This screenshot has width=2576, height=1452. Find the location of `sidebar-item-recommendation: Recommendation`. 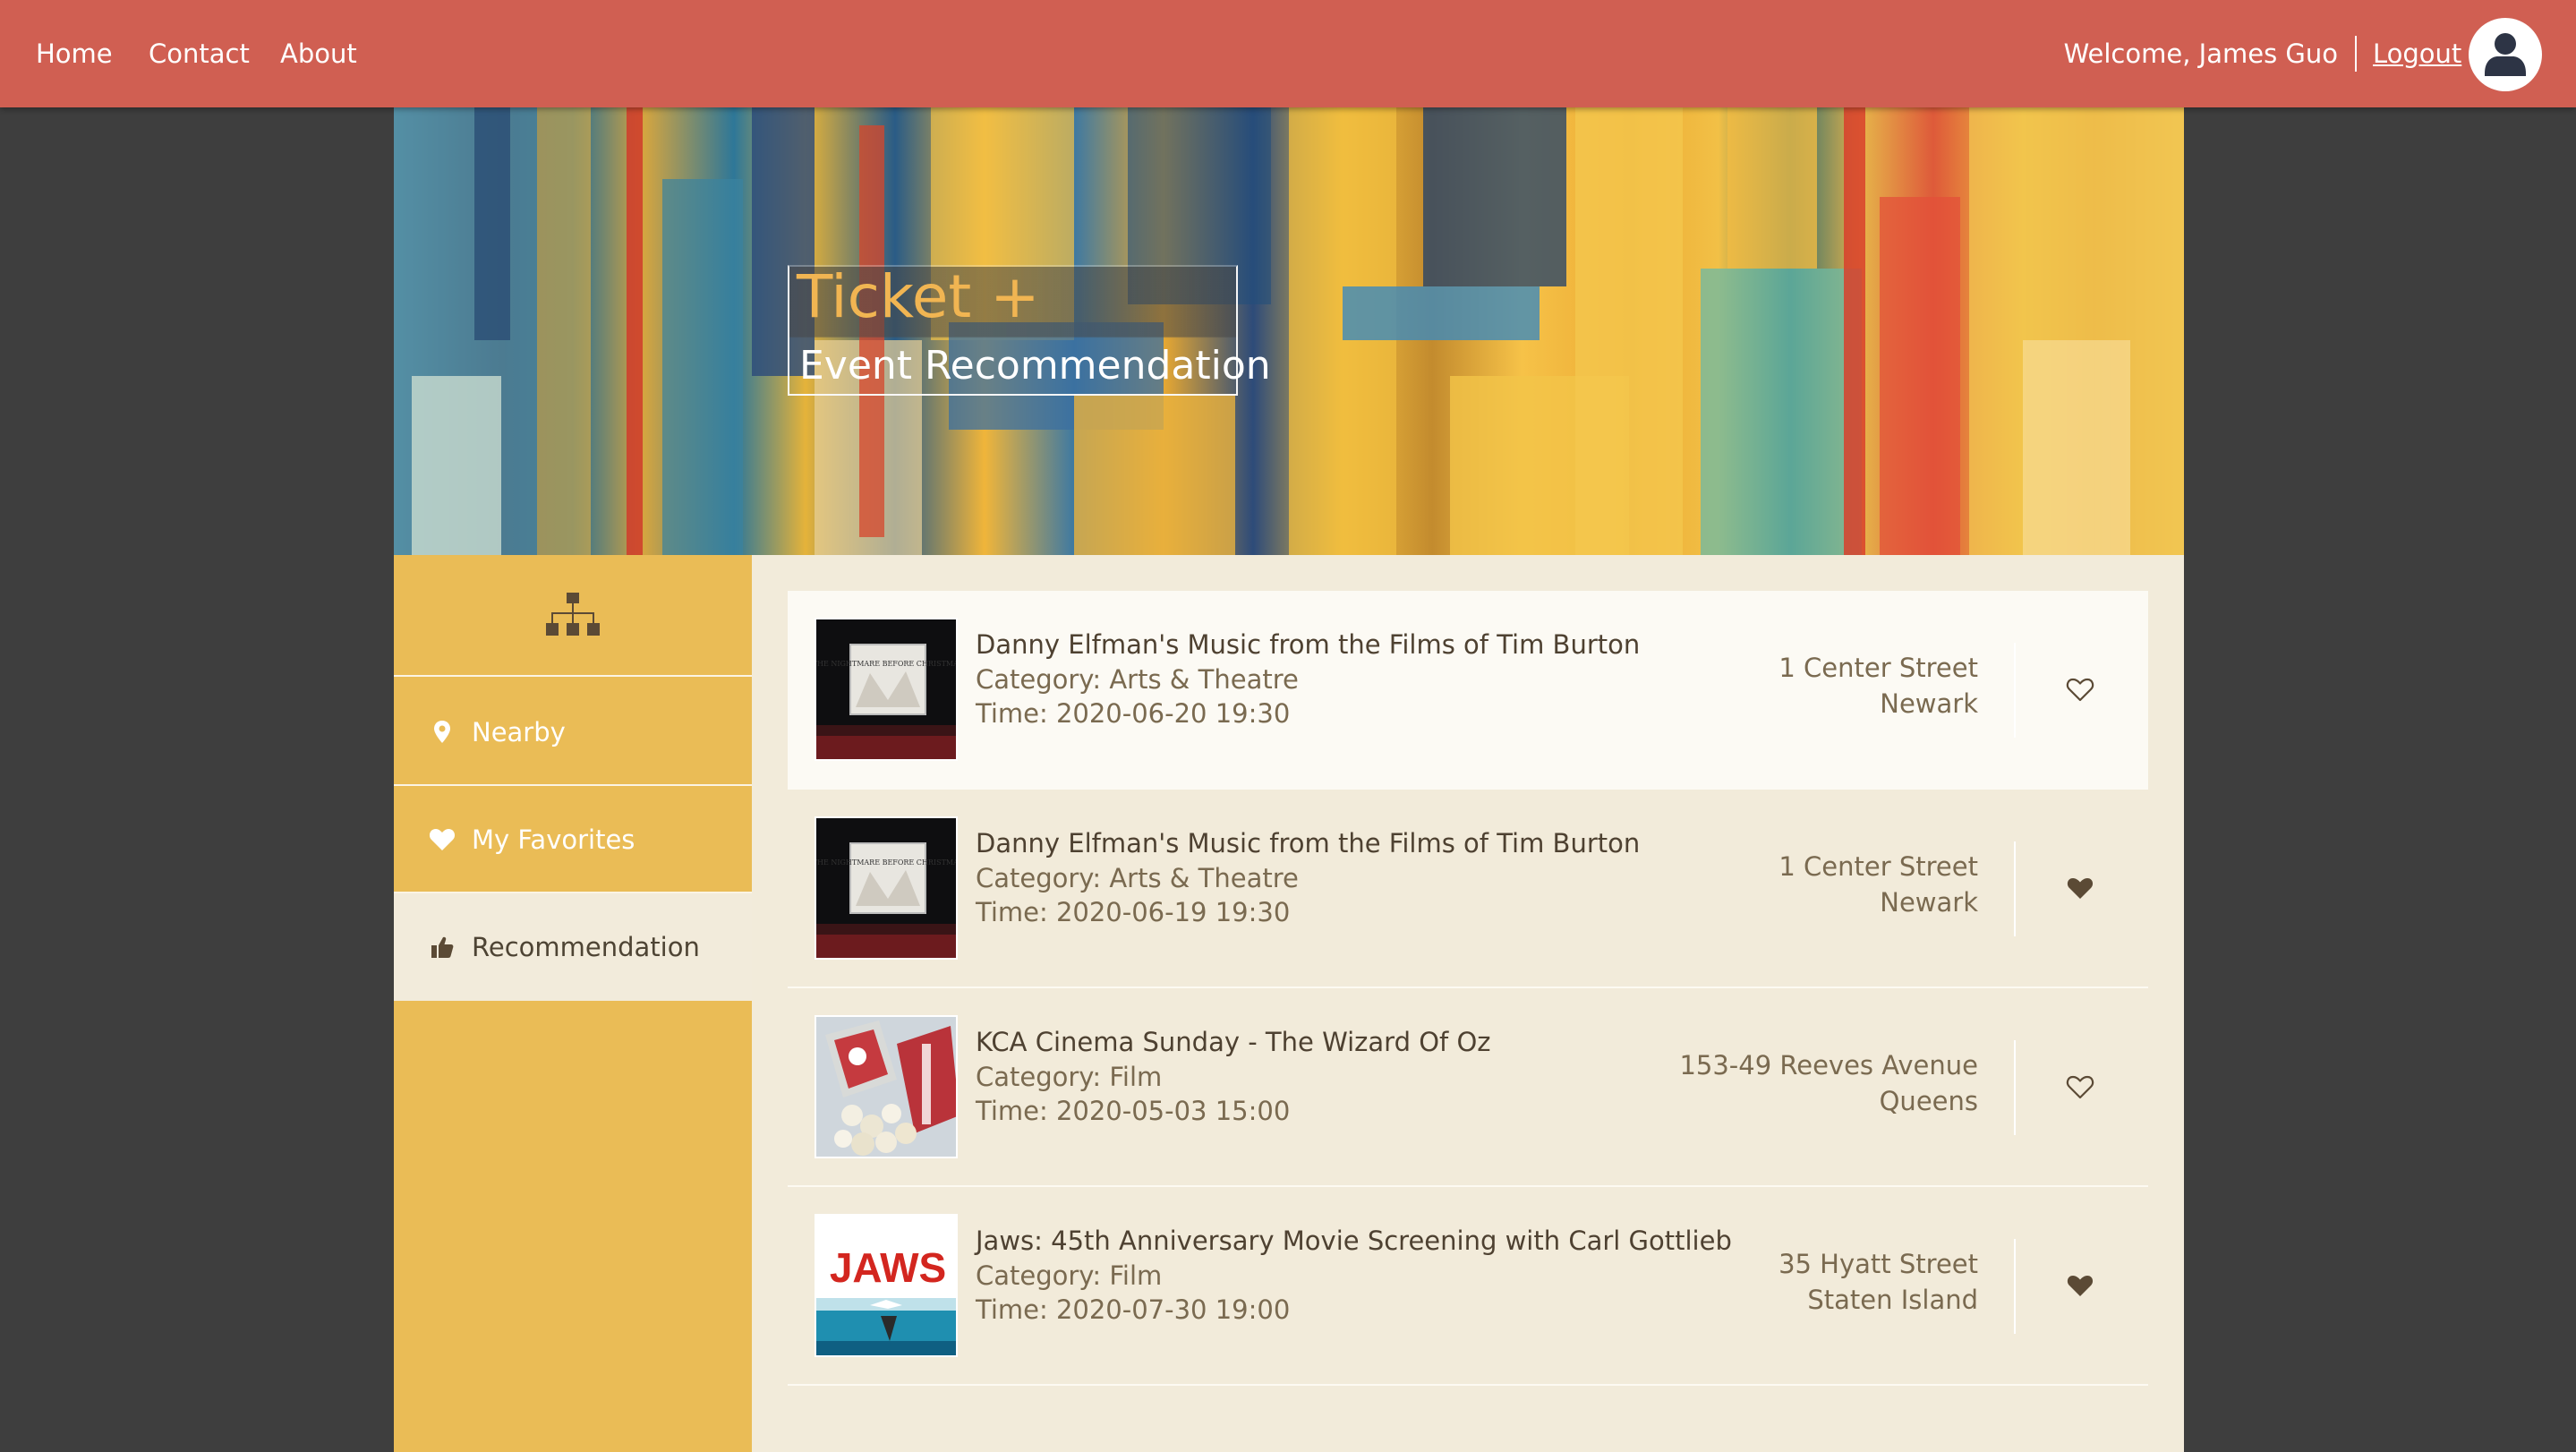

sidebar-item-recommendation: Recommendation is located at coordinates (573, 947).